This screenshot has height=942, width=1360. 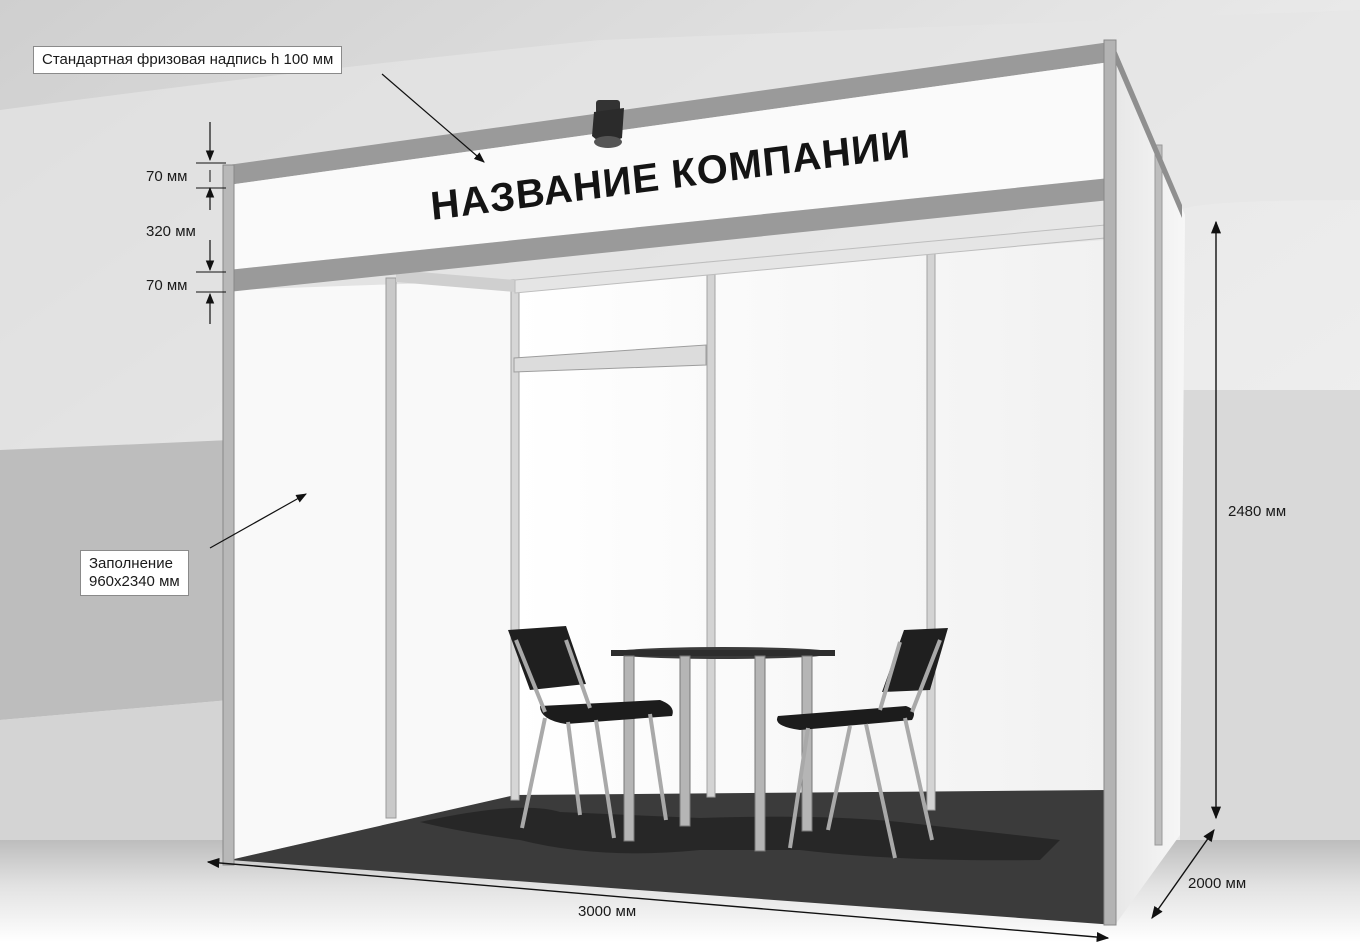 I want to click on dim-width-label: 3000 мм, so click(x=607, y=911).